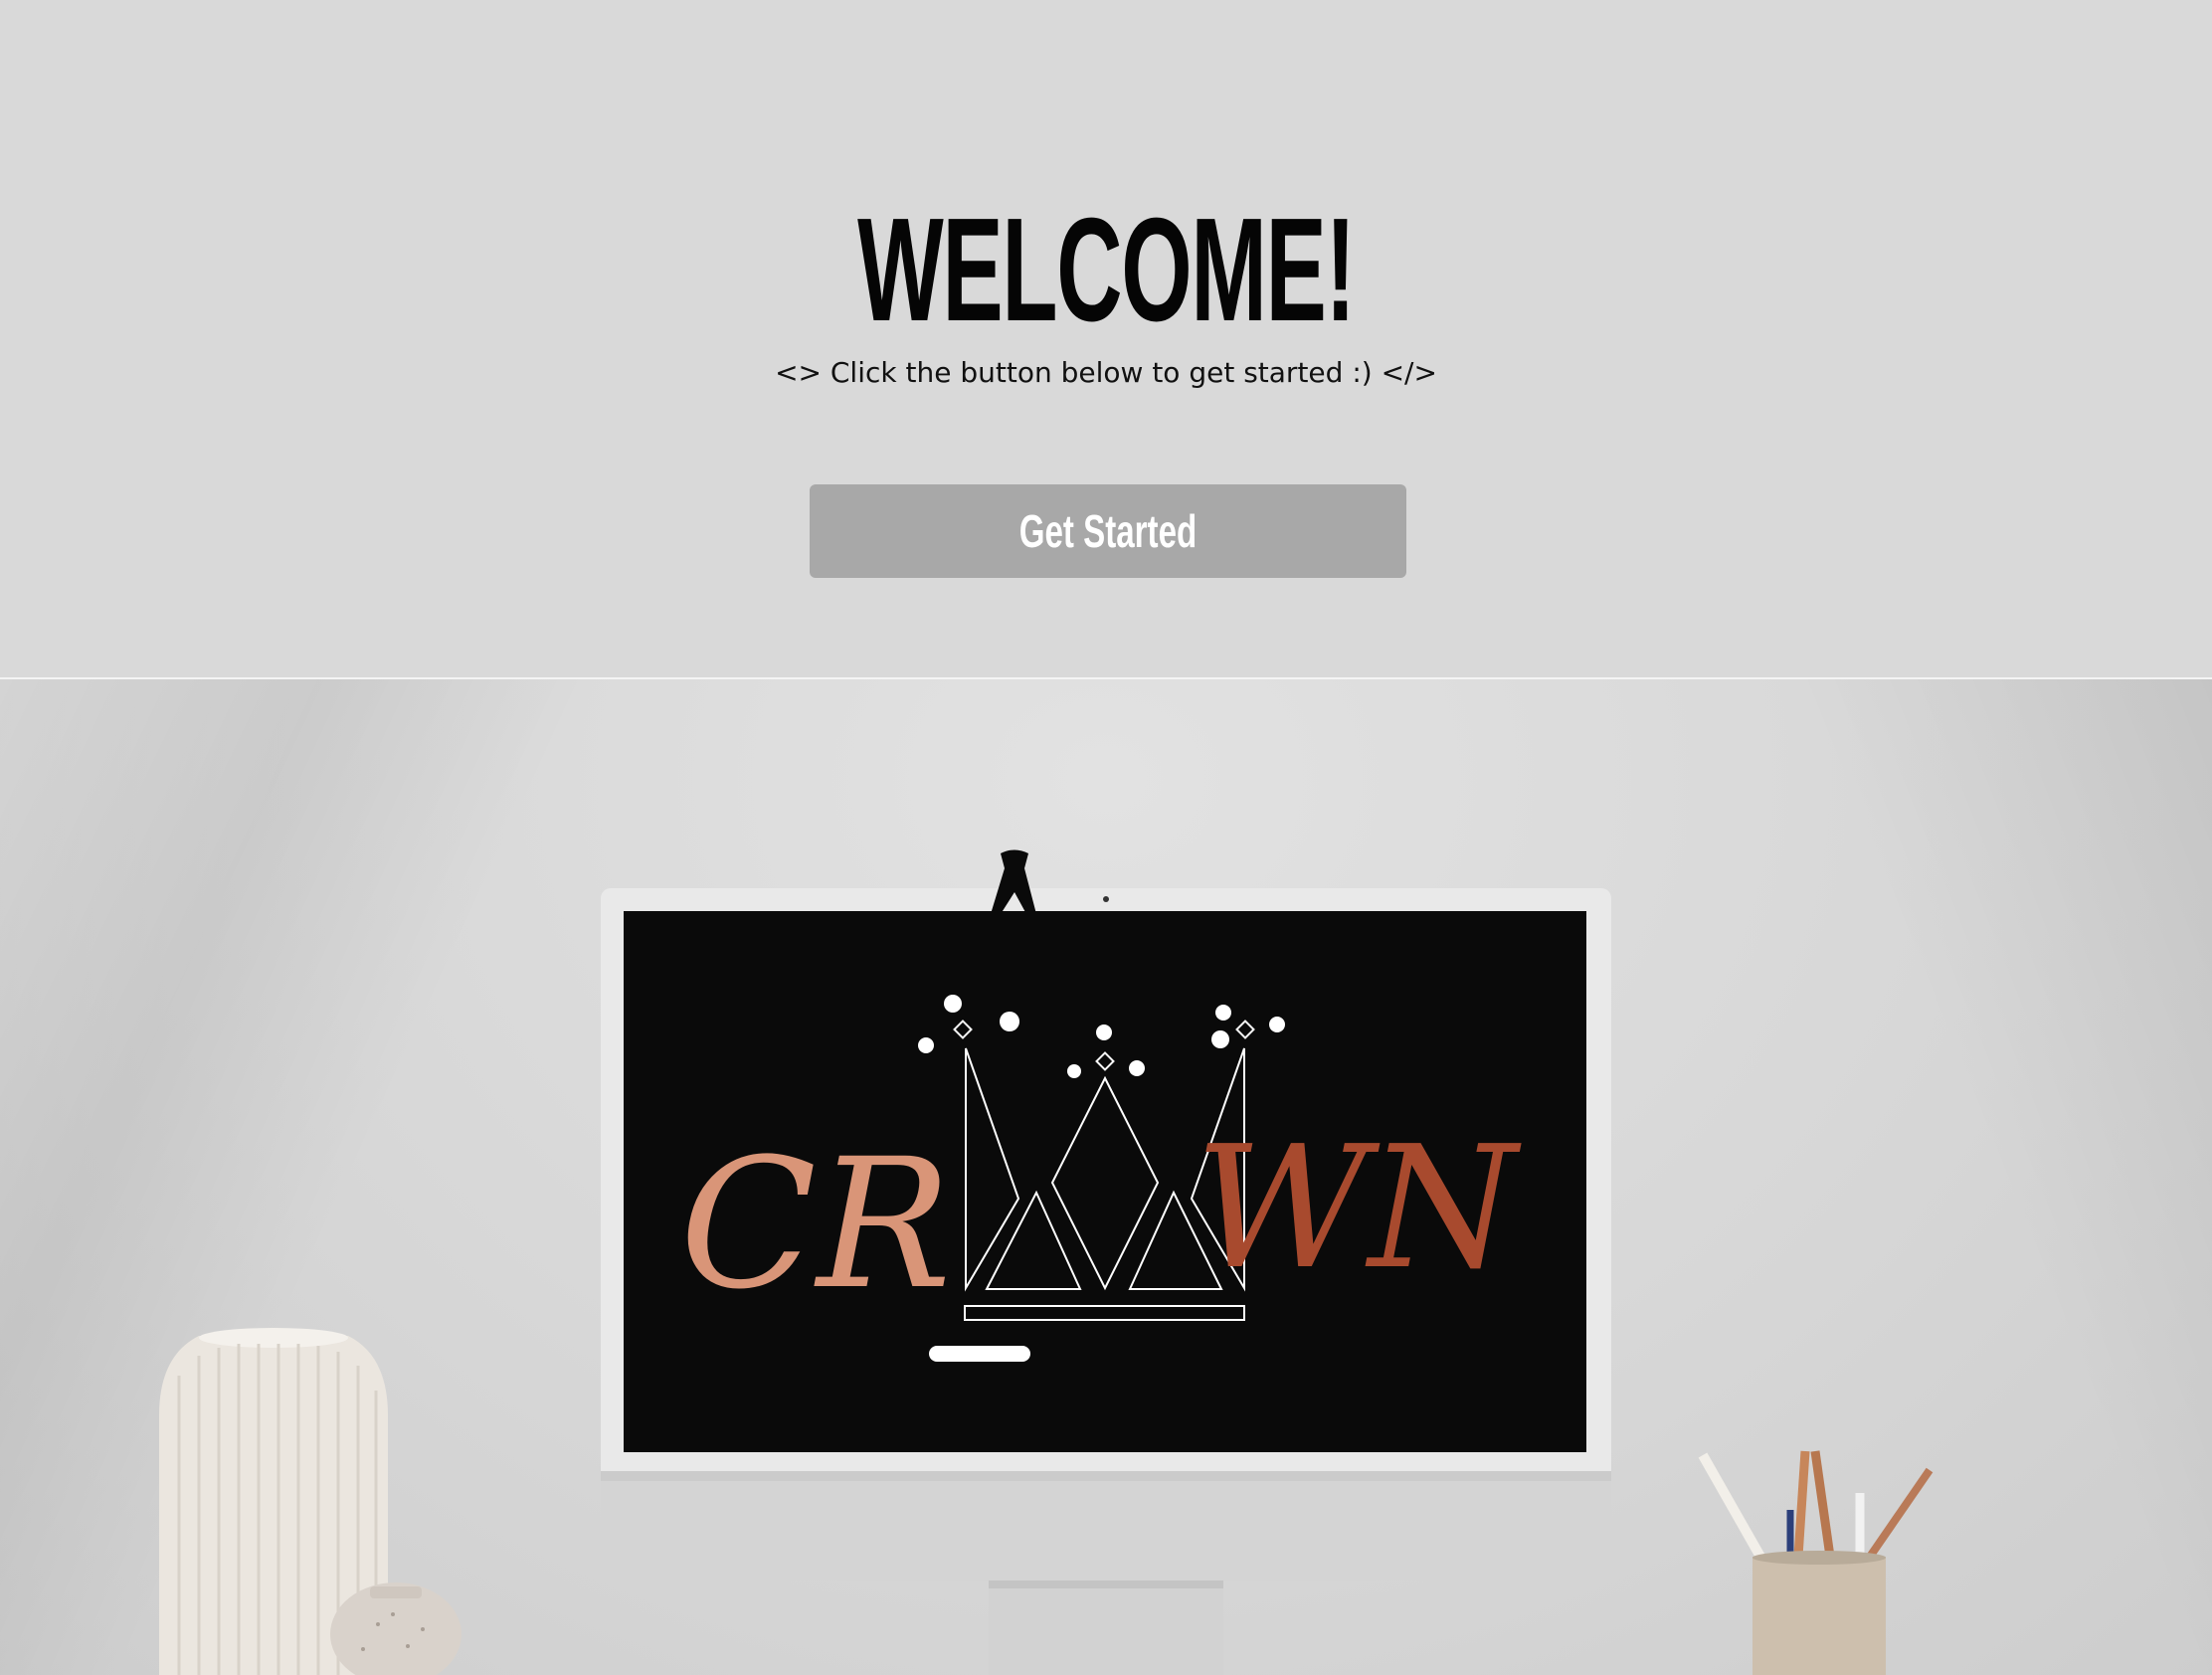 The image size is (2212, 1675). I want to click on welcome-title: WELCOME!, so click(1106, 271).